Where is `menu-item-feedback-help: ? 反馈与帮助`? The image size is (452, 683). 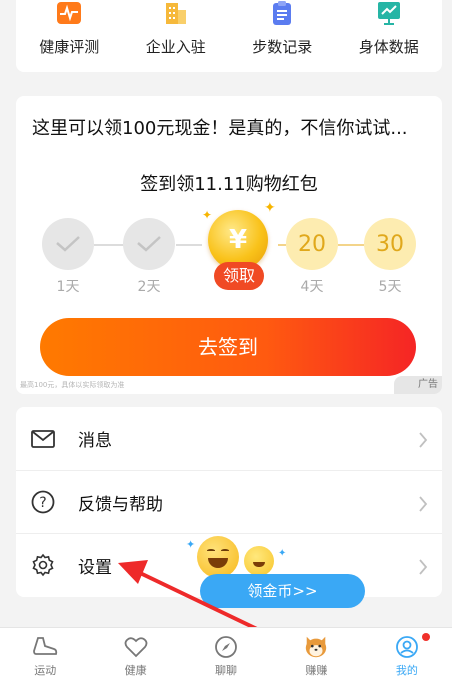
menu-item-feedback-help: ? 反馈与帮助 is located at coordinates (229, 501).